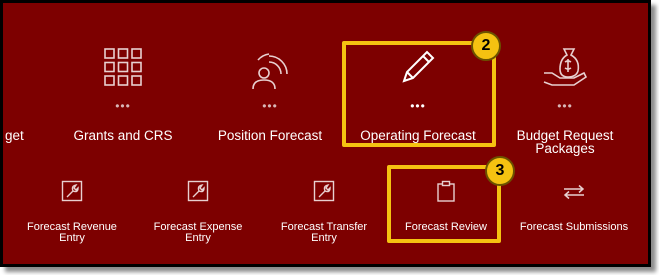 Image resolution: width=659 pixels, height=275 pixels. Describe the element at coordinates (574, 192) in the screenshot. I see `exchange-arrows-icon` at that location.